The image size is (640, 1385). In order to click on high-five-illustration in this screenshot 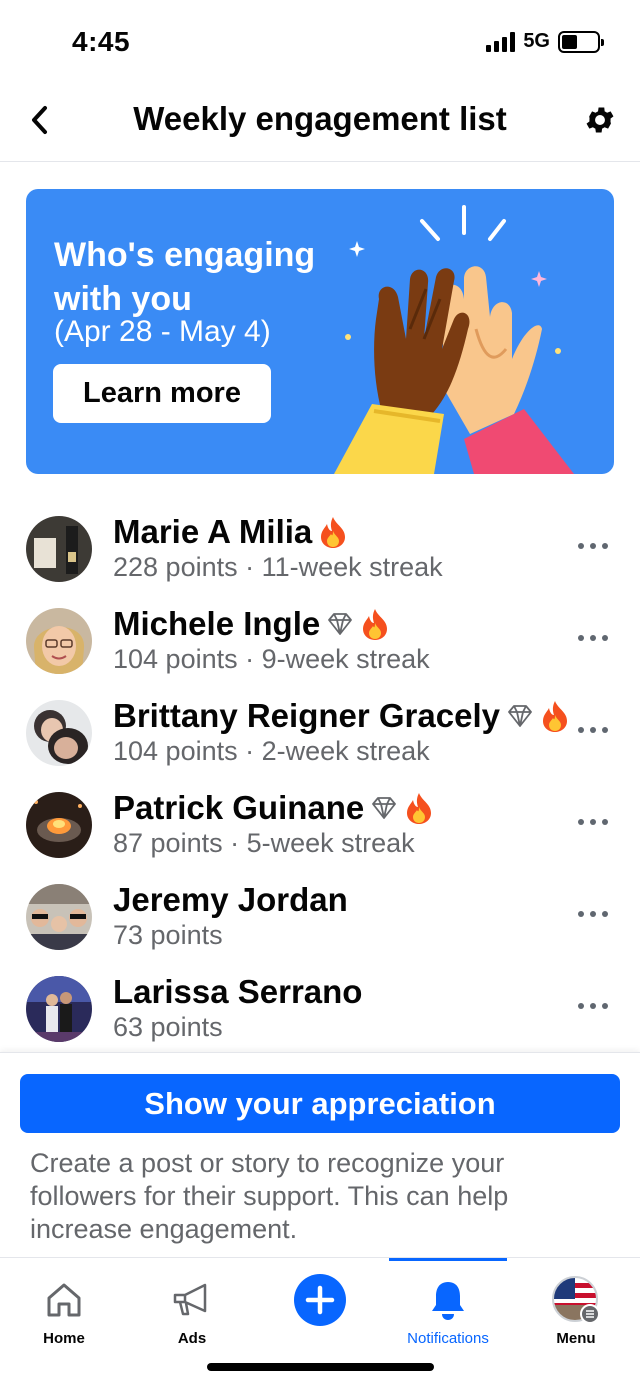, I will do `click(454, 339)`.